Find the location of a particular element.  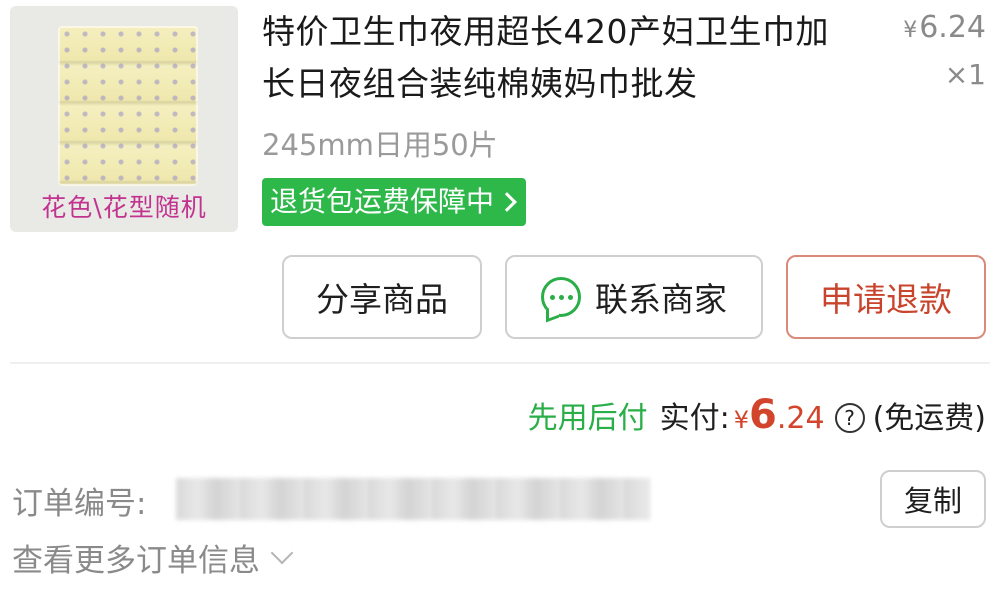

contact-merchant-button: 联系商家 is located at coordinates (634, 297).